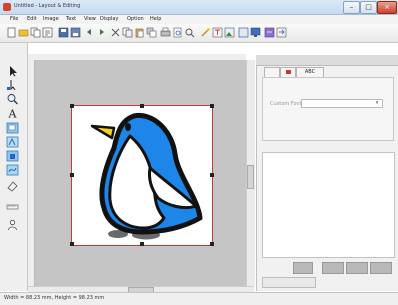 This screenshot has height=305, width=398. Describe the element at coordinates (51, 19) in the screenshot. I see `menu-image: Image` at that location.